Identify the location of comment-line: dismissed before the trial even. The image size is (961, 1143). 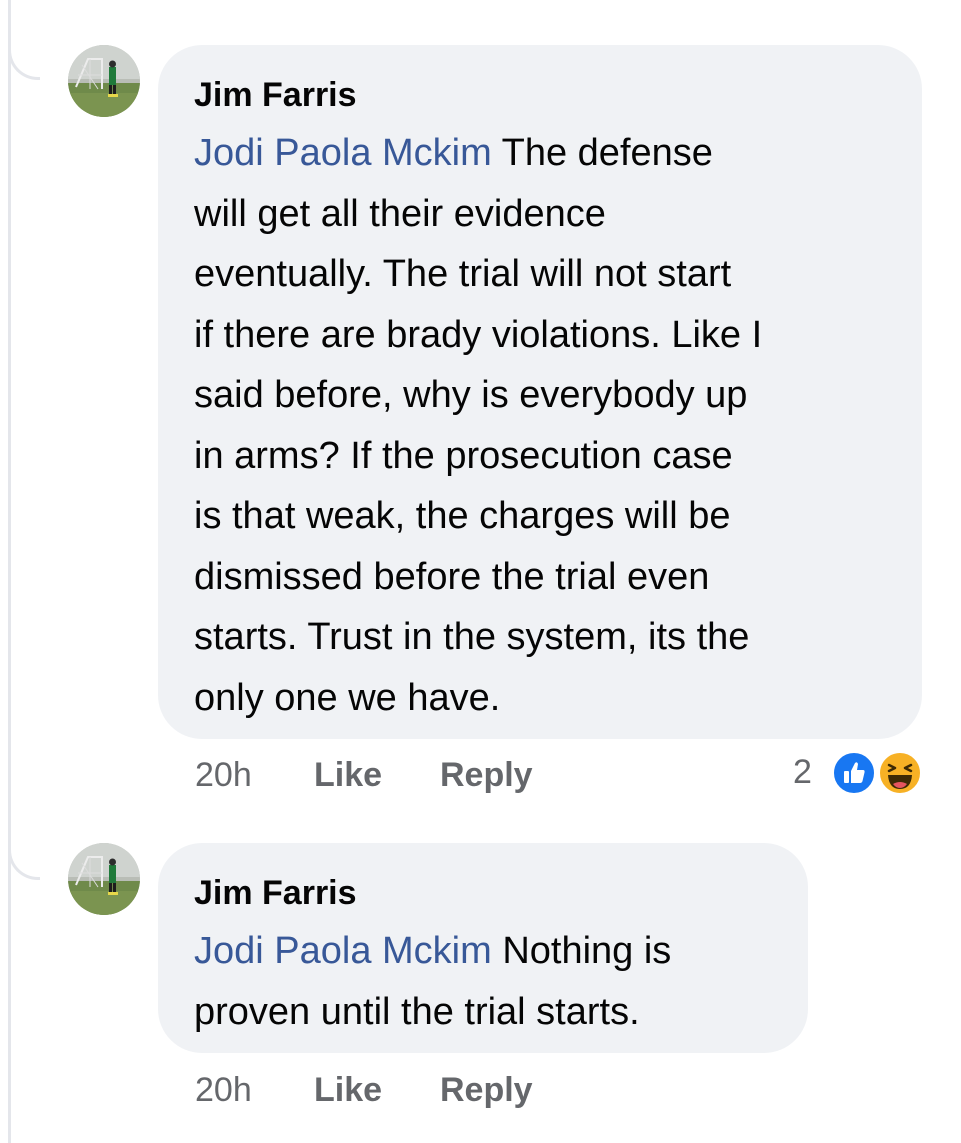
(452, 576).